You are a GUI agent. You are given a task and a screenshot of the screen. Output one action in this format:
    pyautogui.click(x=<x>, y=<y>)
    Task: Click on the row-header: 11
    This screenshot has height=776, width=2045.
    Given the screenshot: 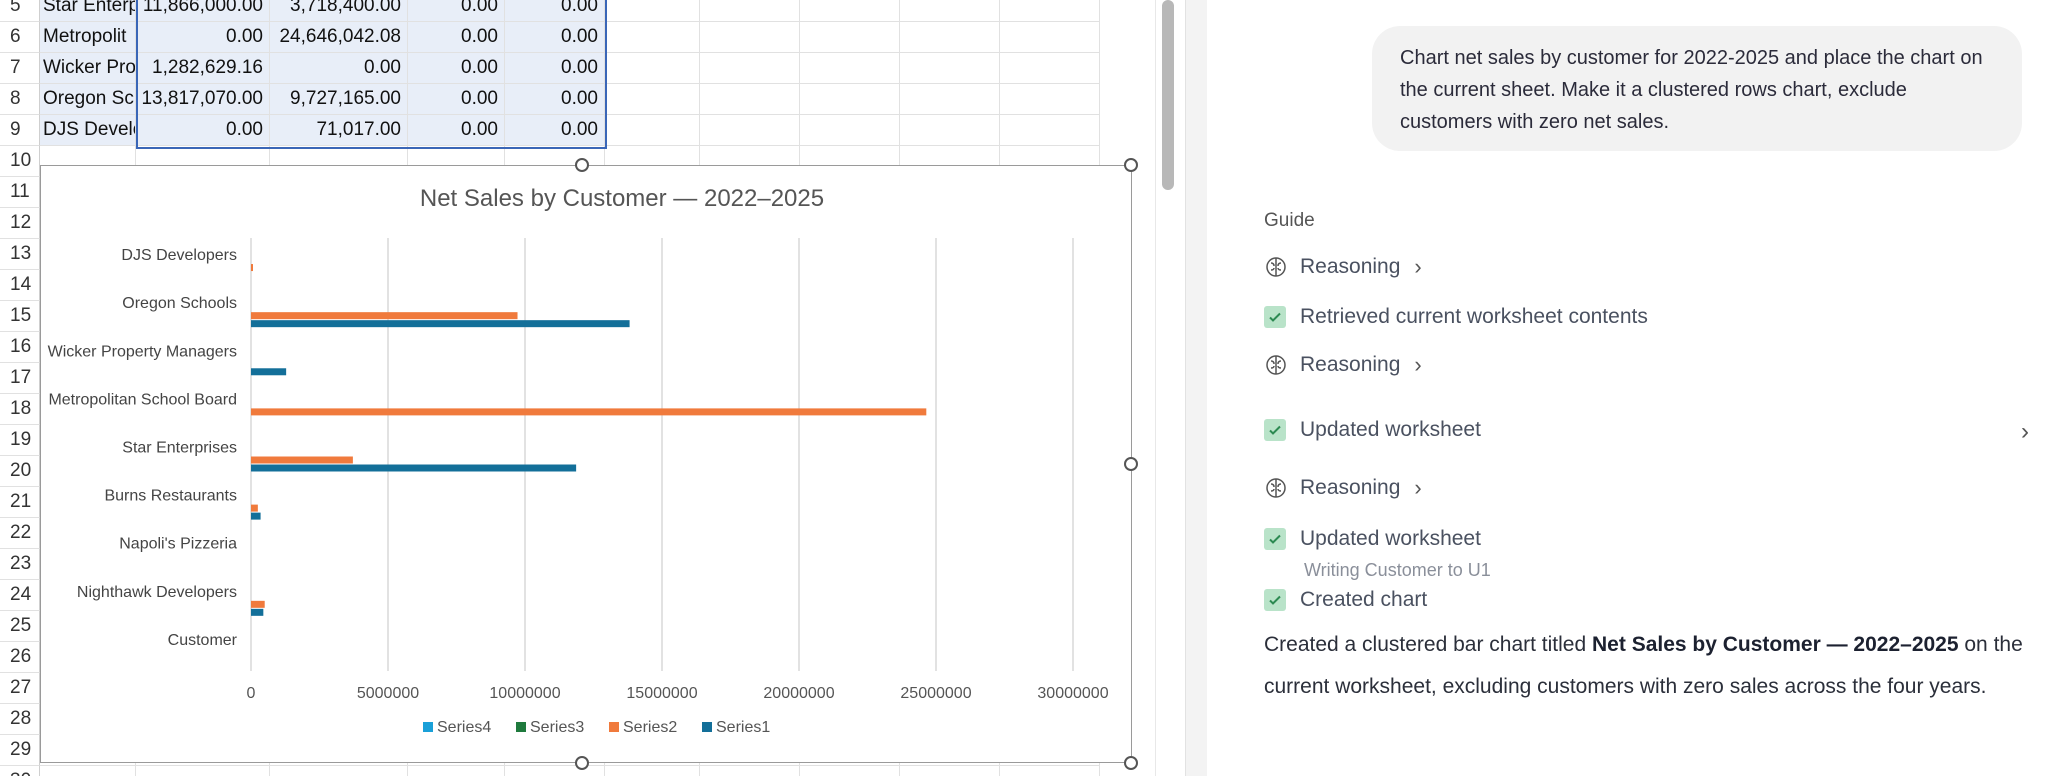 What is the action you would take?
    pyautogui.click(x=20, y=192)
    